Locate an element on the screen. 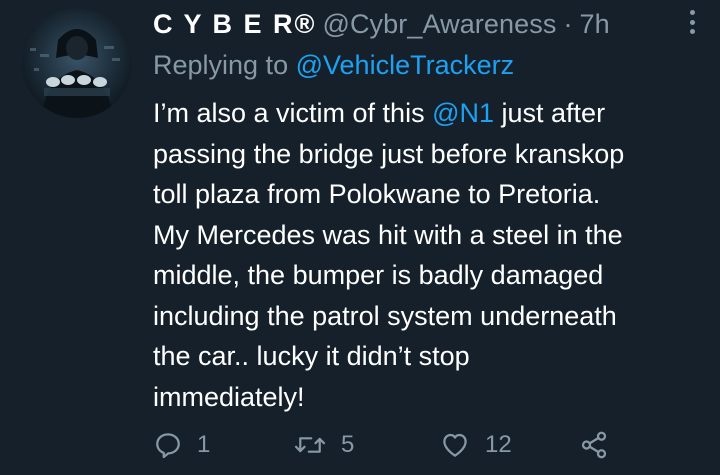 This screenshot has height=475, width=720. replying-to: Replying to @VehicleTrackerz is located at coordinates (333, 65).